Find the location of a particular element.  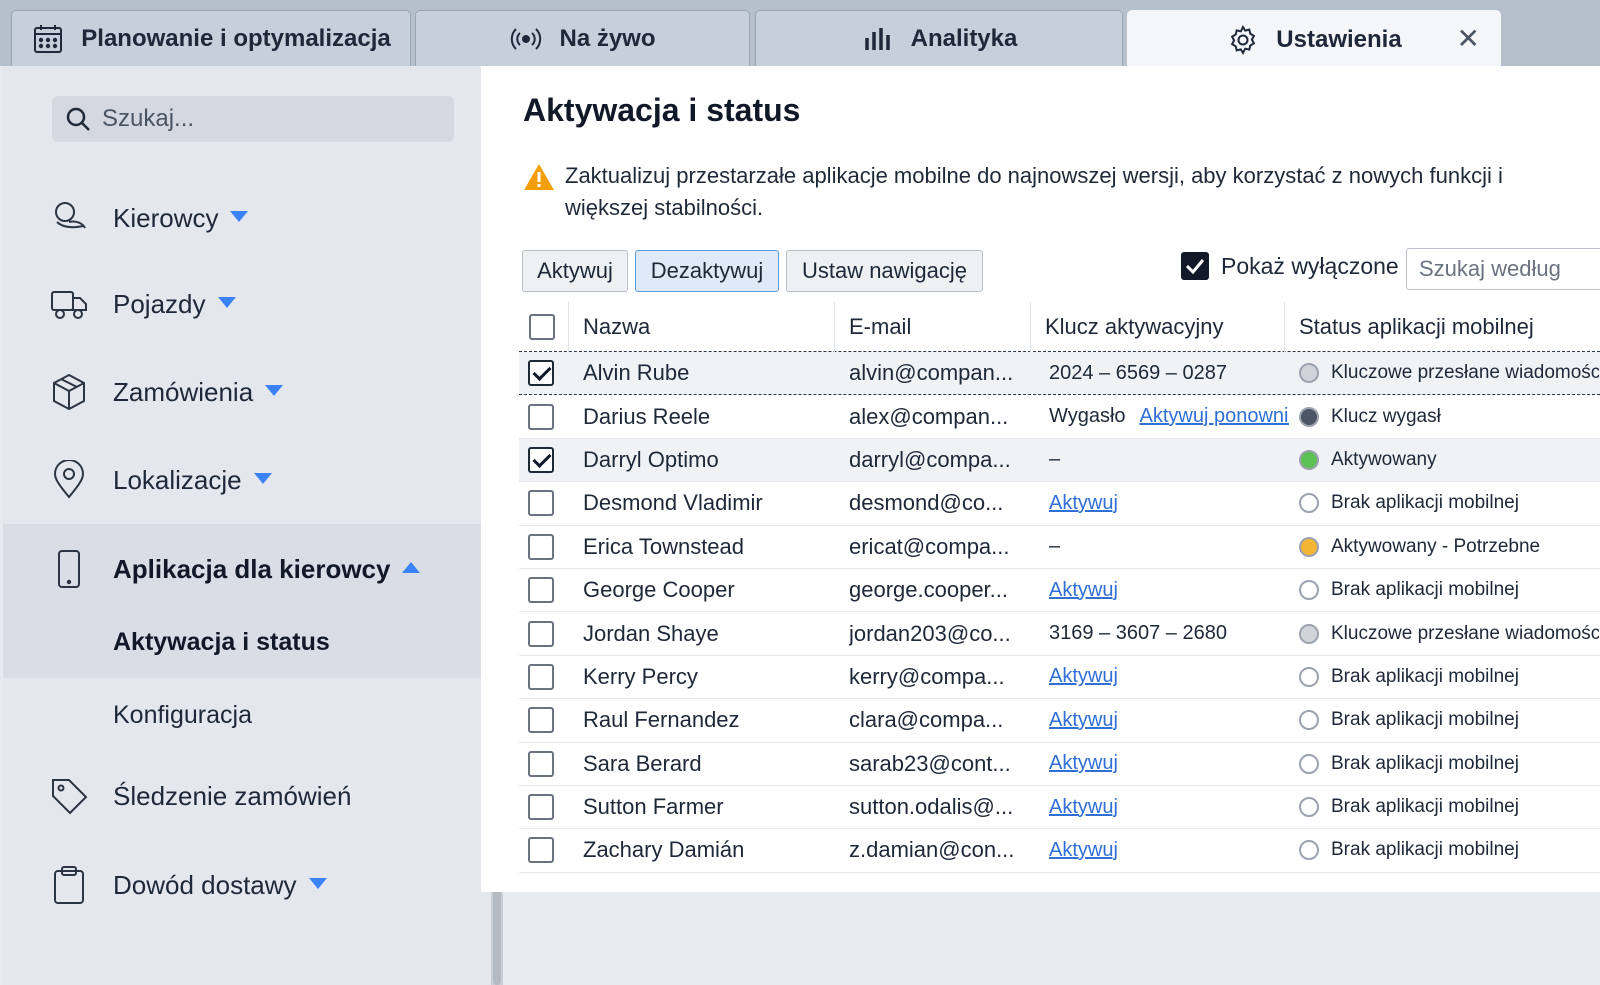

sidebar-item-orders: Zamówienia is located at coordinates (247, 392).